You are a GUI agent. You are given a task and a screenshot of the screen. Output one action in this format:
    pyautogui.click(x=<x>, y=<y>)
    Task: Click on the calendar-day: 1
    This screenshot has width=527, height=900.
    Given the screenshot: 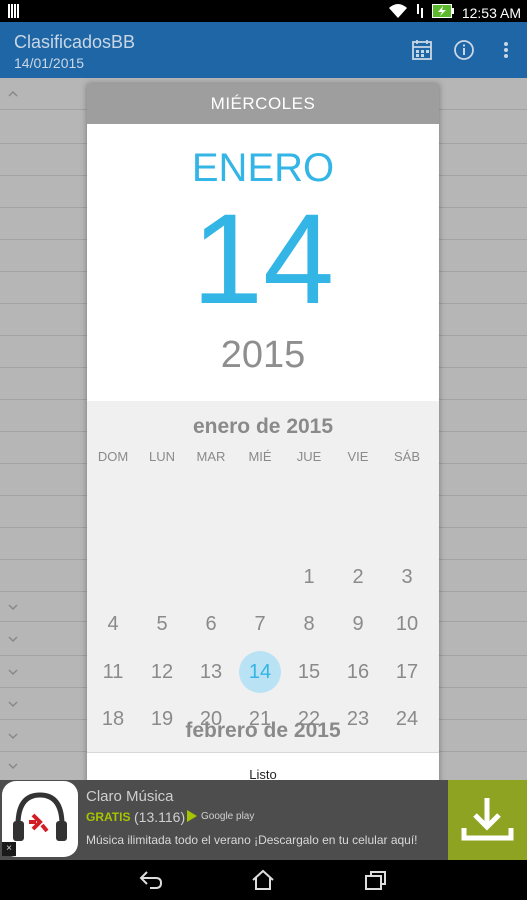 What is the action you would take?
    pyautogui.click(x=309, y=577)
    